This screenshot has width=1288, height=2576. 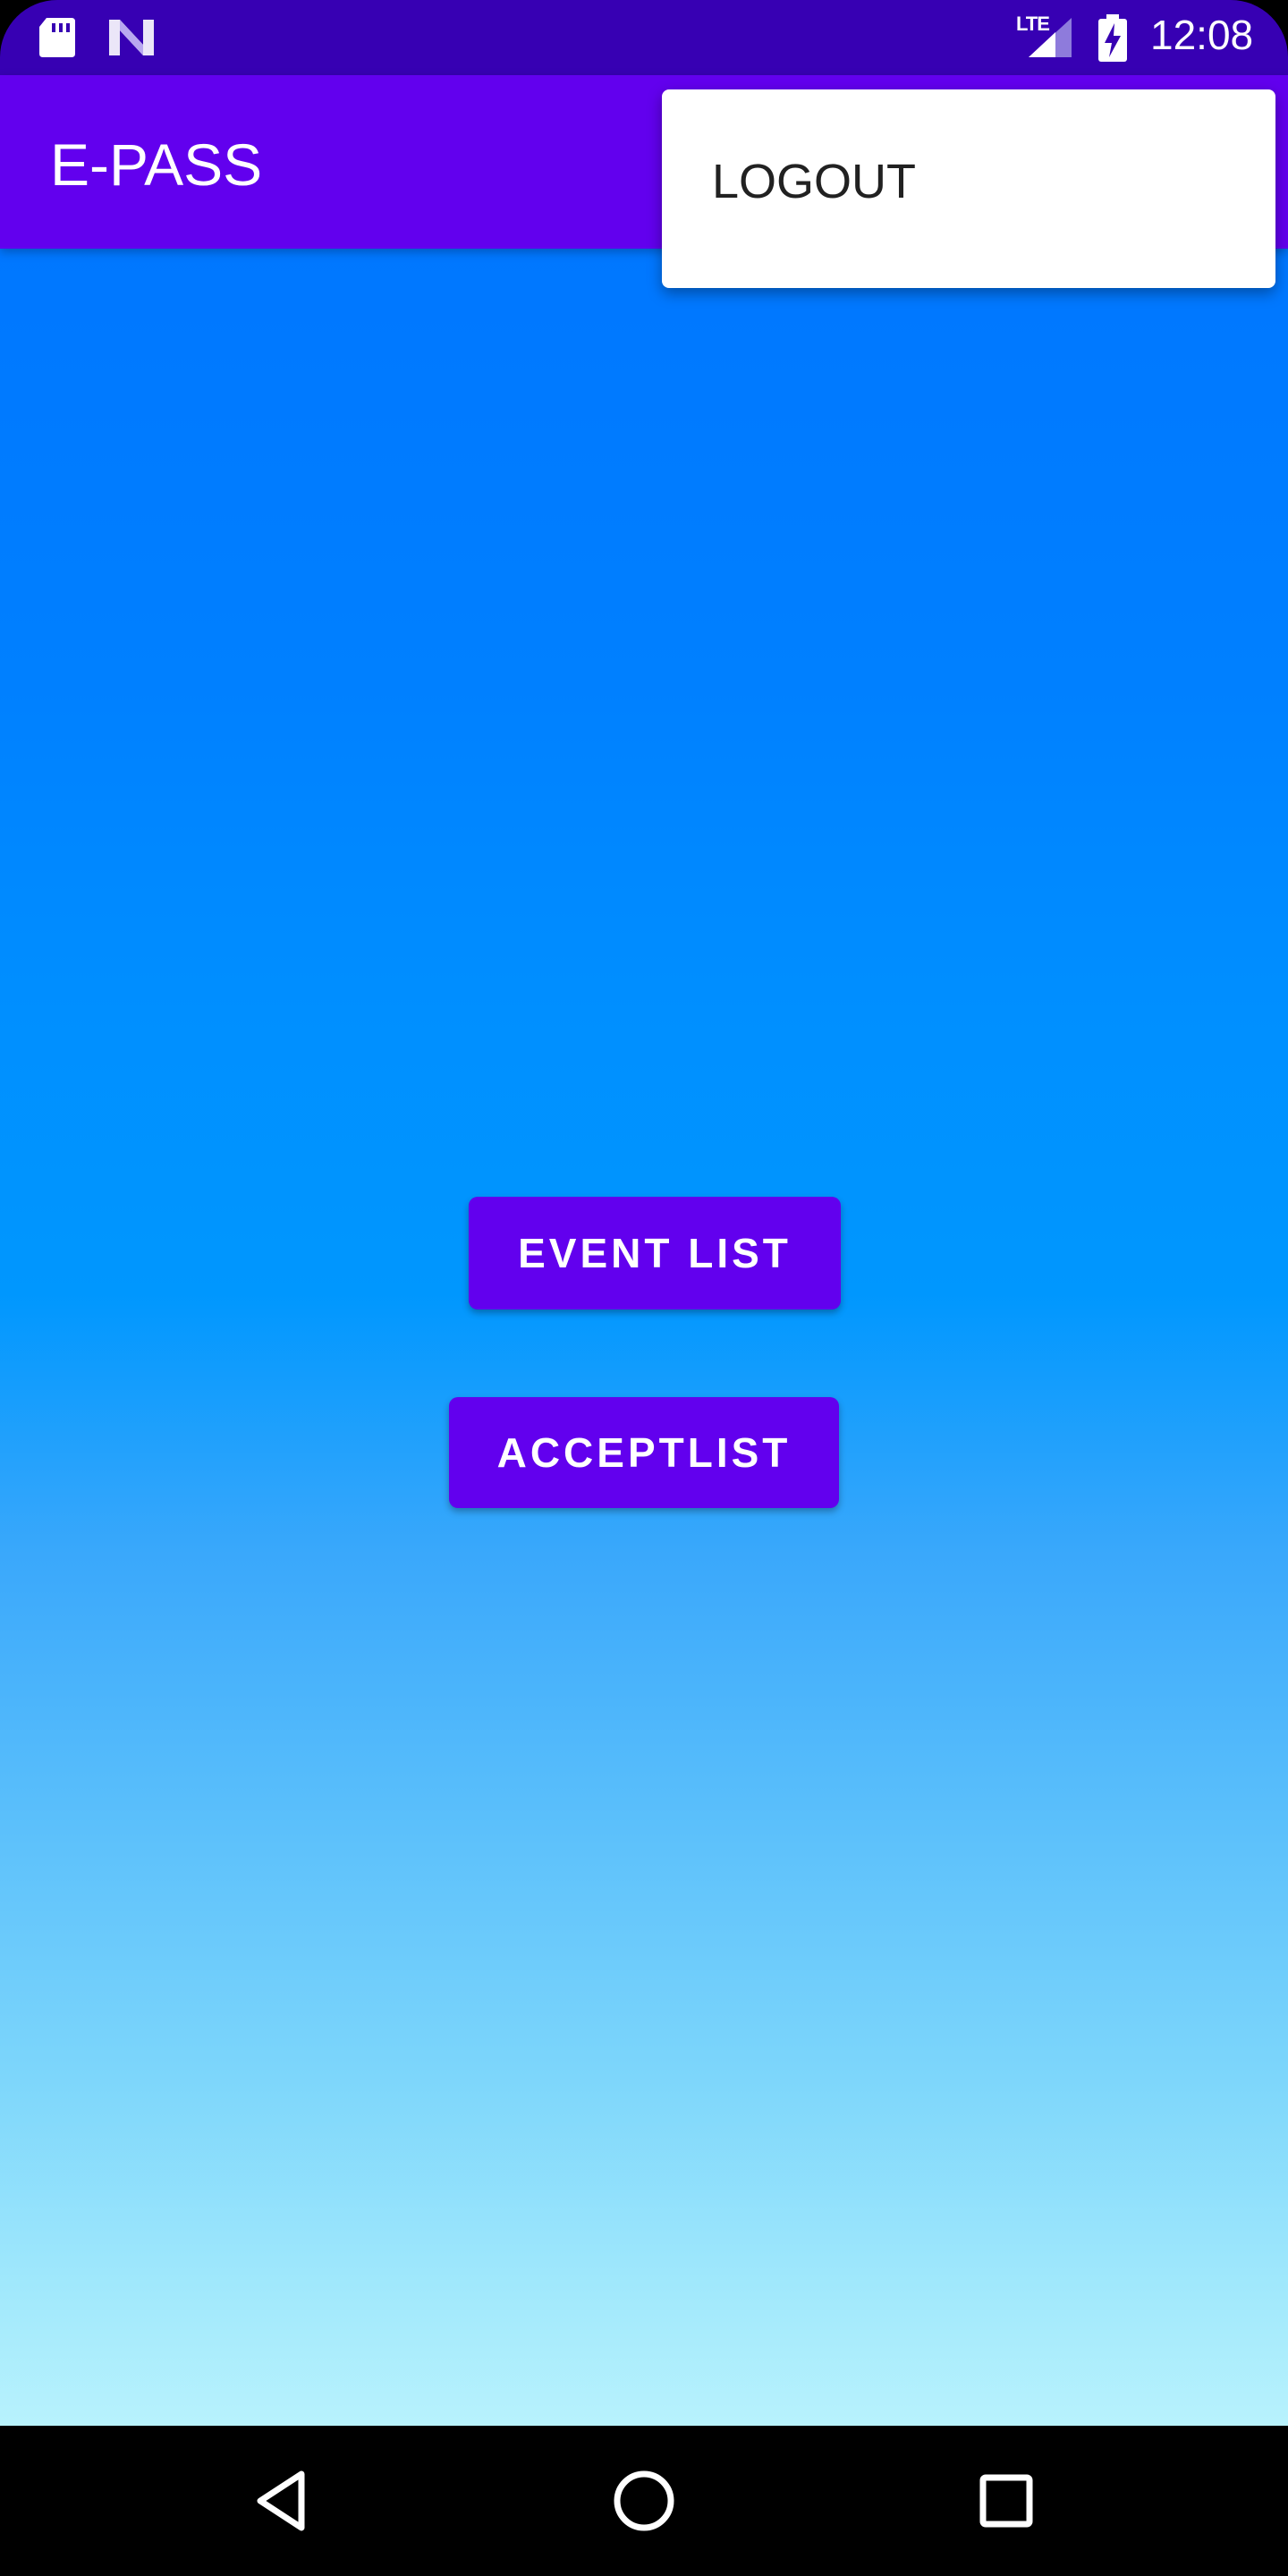 What do you see at coordinates (1050, 40) in the screenshot?
I see `signal-icon` at bounding box center [1050, 40].